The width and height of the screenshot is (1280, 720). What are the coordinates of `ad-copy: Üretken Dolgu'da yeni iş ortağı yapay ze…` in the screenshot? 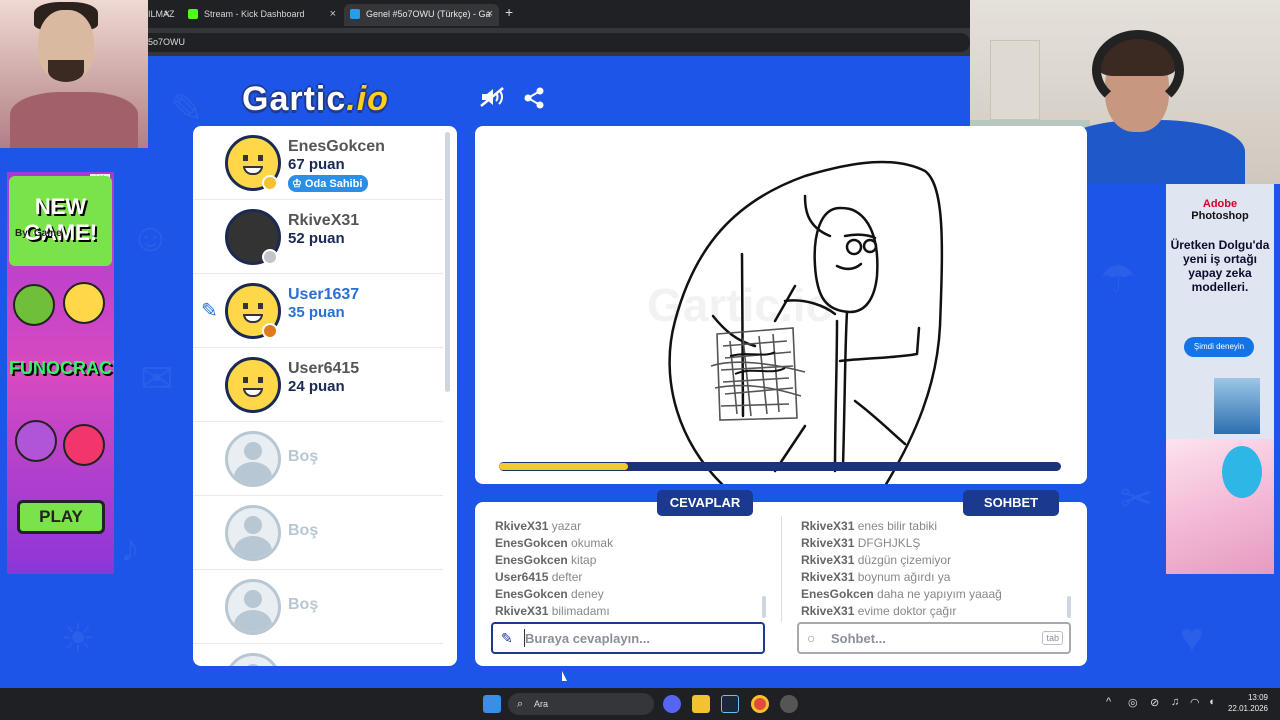 It's located at (1220, 266).